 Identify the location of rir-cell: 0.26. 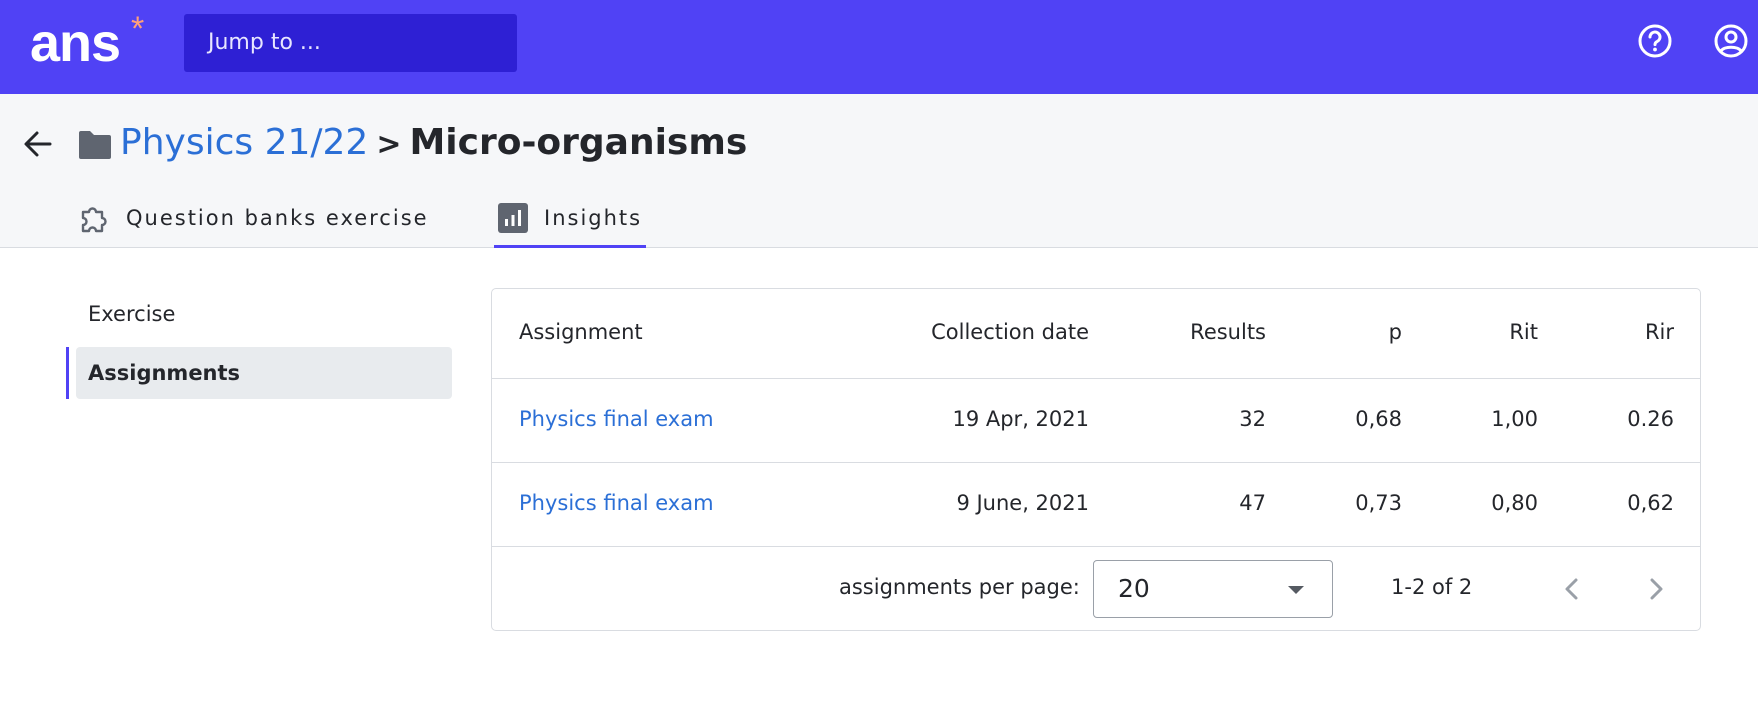
(1650, 419).